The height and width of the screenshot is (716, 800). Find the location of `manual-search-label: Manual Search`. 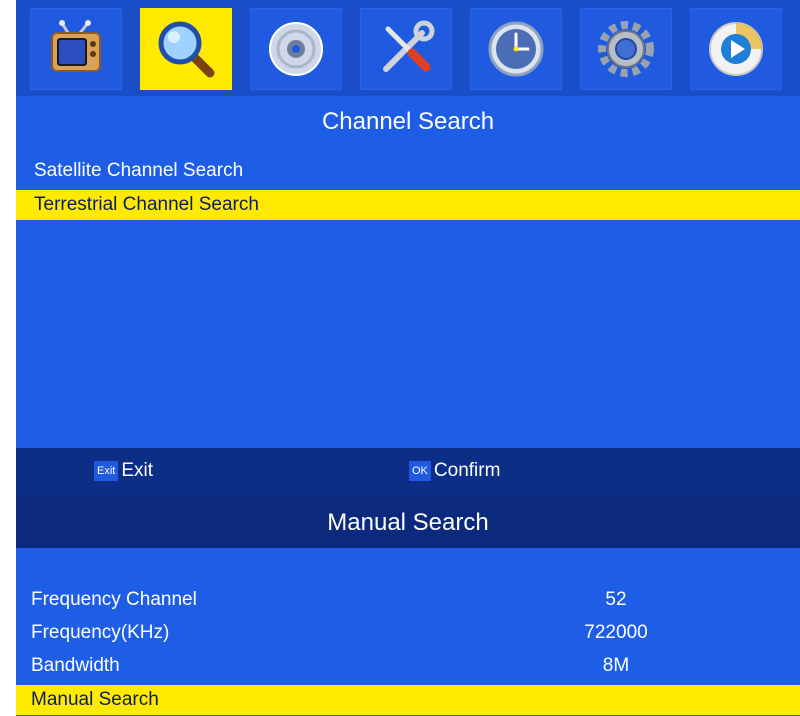

manual-search-label: Manual Search is located at coordinates (95, 699).